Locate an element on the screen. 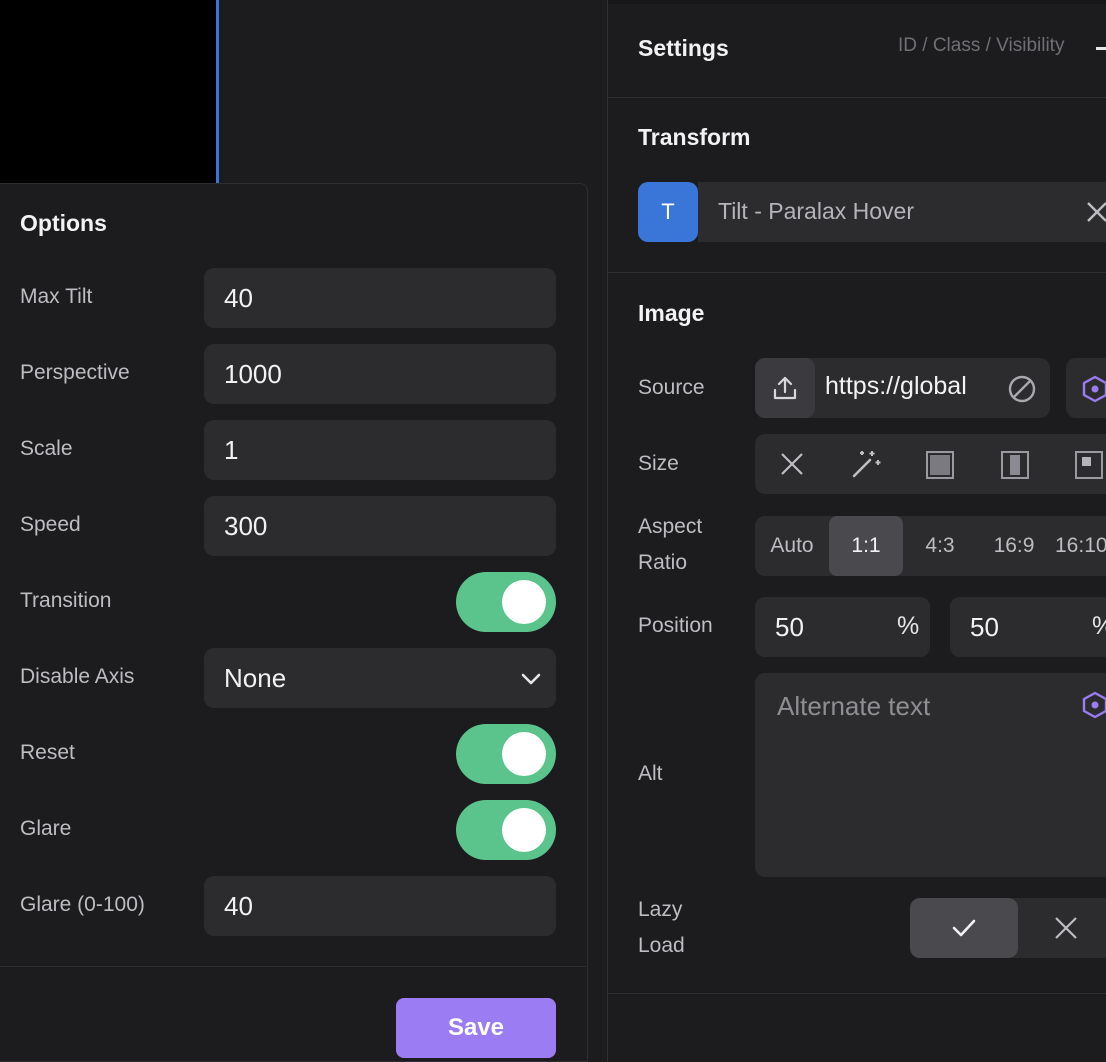  transition-toggle is located at coordinates (506, 602).